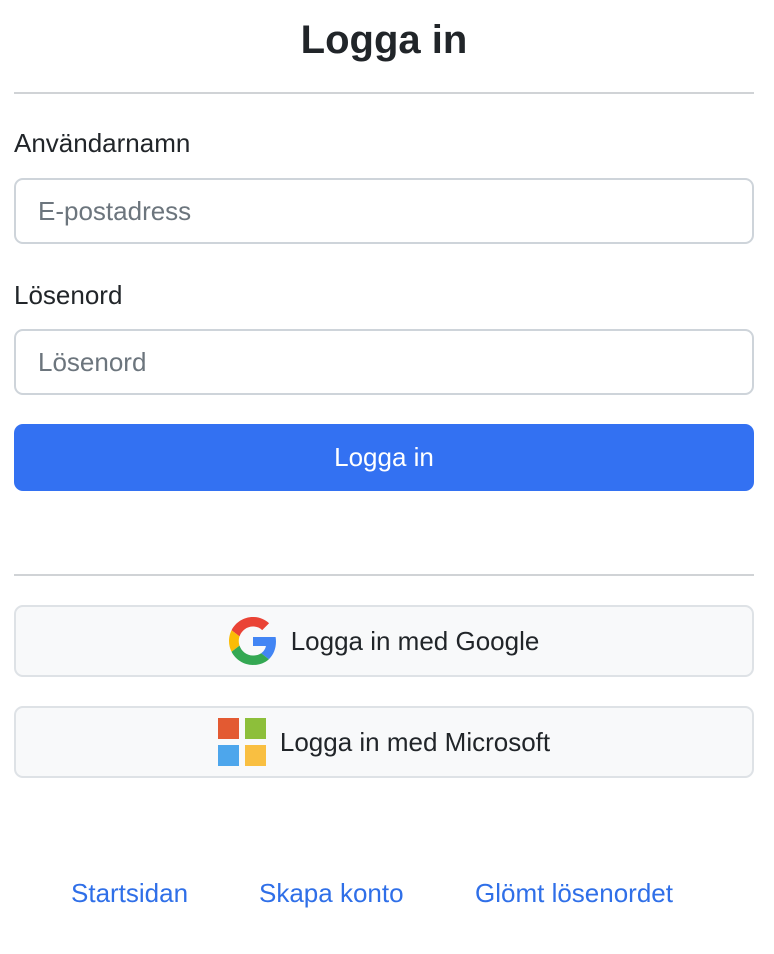  I want to click on password-input, so click(384, 362).